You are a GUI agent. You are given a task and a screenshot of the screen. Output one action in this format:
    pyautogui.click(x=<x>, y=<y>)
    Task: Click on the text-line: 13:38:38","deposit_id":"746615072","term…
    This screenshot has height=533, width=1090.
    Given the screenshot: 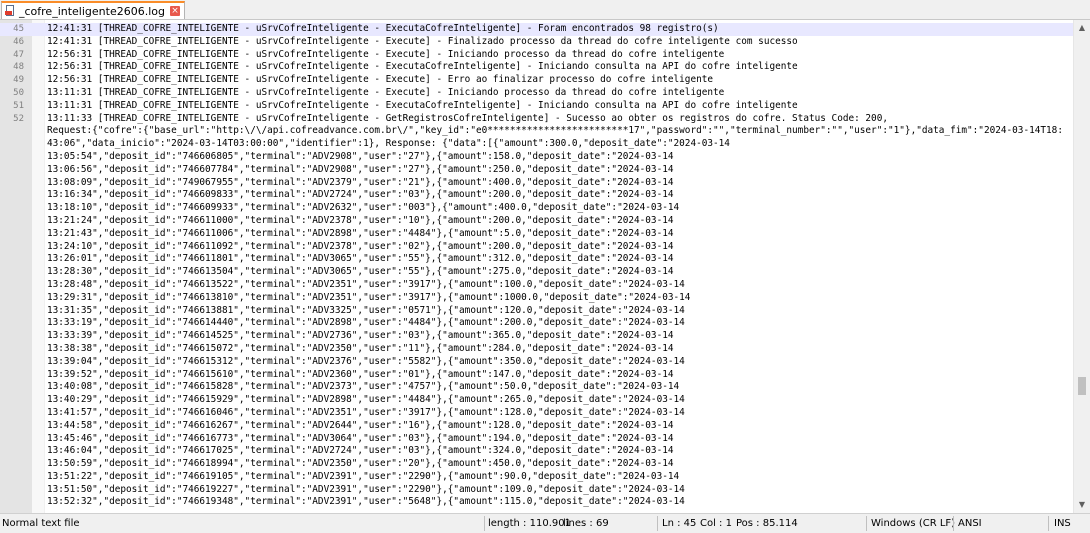 What is the action you would take?
    pyautogui.click(x=537, y=349)
    